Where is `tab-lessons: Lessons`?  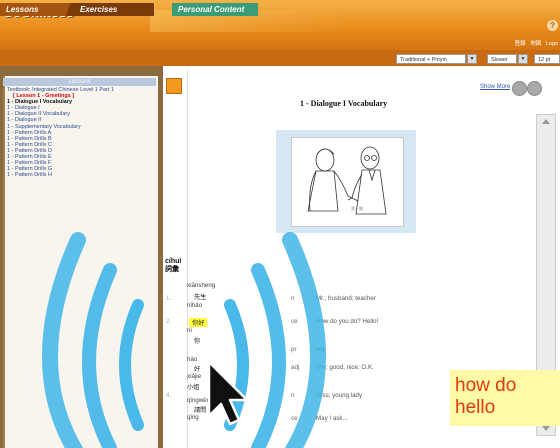
tab-lessons: Lessons is located at coordinates (35, 9).